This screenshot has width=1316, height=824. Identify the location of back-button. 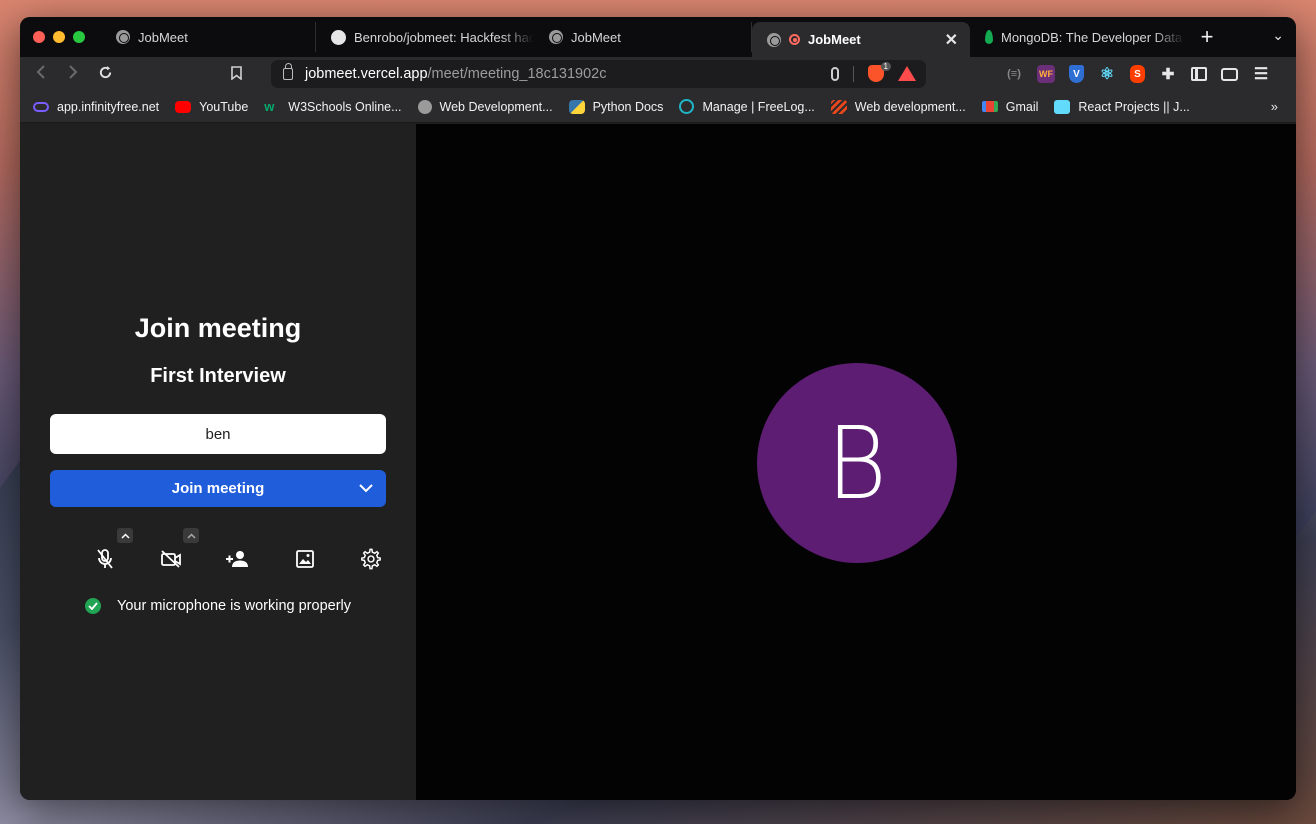
(41, 74).